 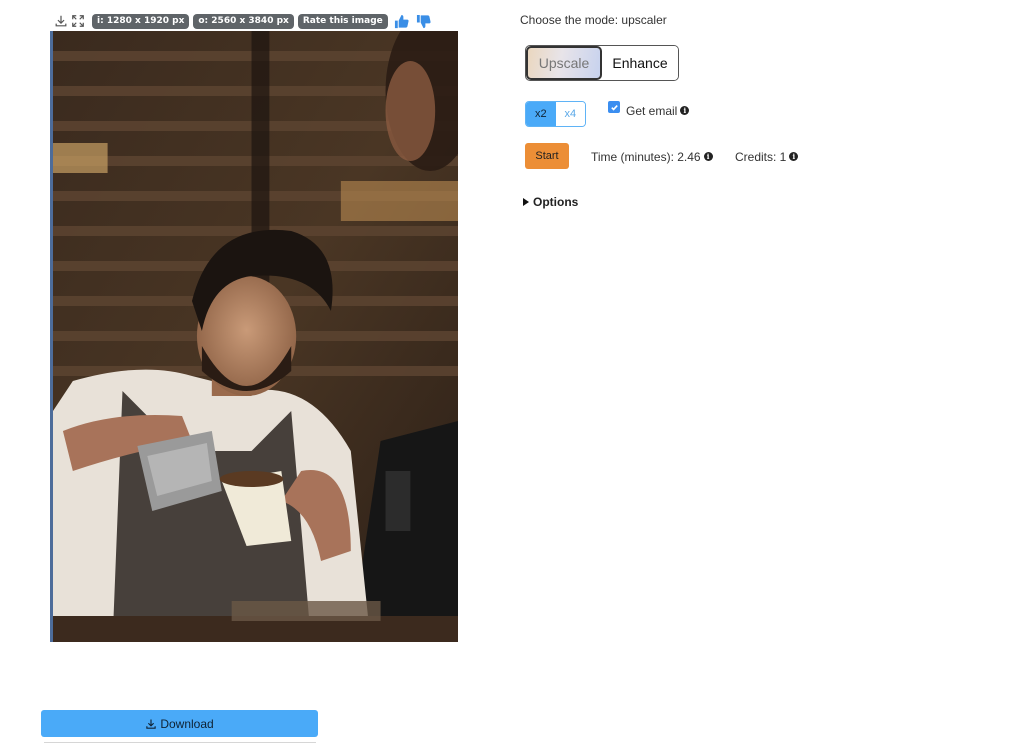 I want to click on scale-x2-button: x2, so click(x=541, y=114).